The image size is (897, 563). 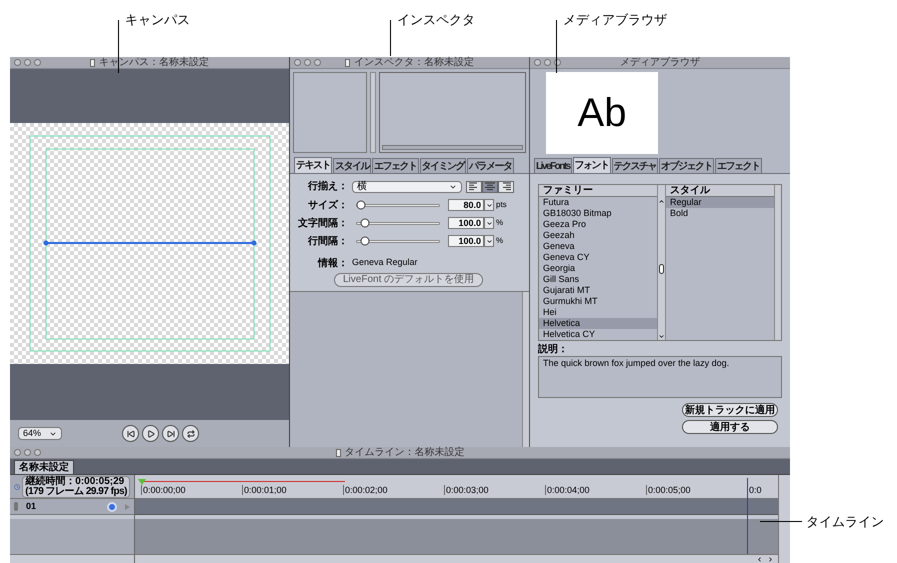 I want to click on align-dropdown: 横, so click(x=407, y=186).